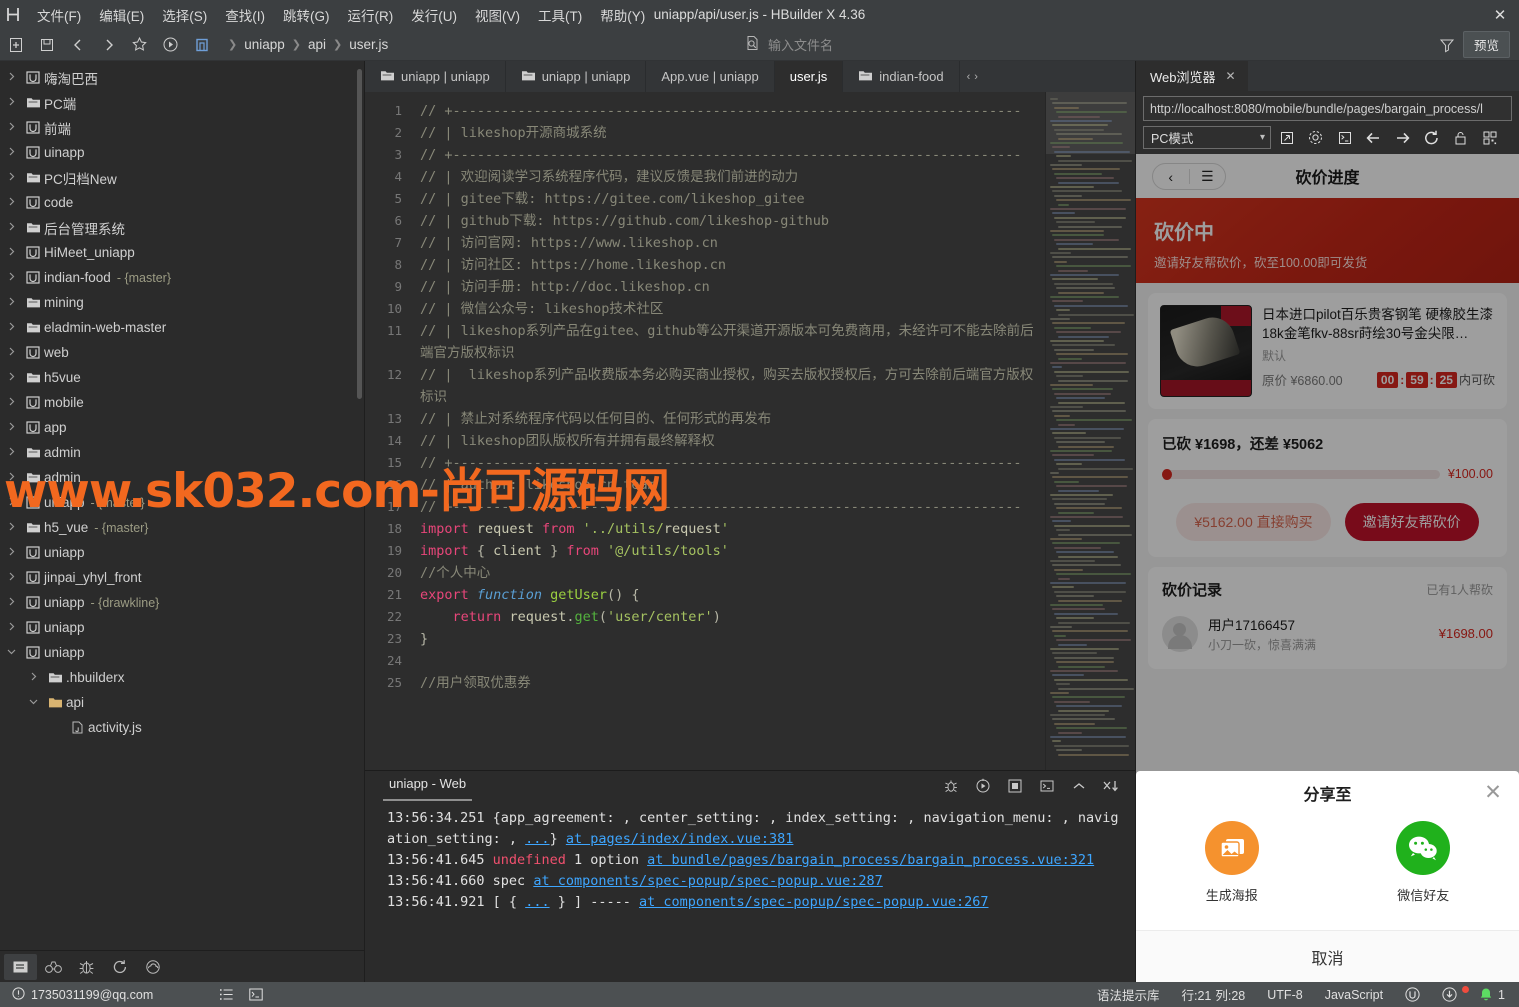 This screenshot has width=1519, height=1007. What do you see at coordinates (976, 77) in the screenshot?
I see `tab-next-icon: ›` at bounding box center [976, 77].